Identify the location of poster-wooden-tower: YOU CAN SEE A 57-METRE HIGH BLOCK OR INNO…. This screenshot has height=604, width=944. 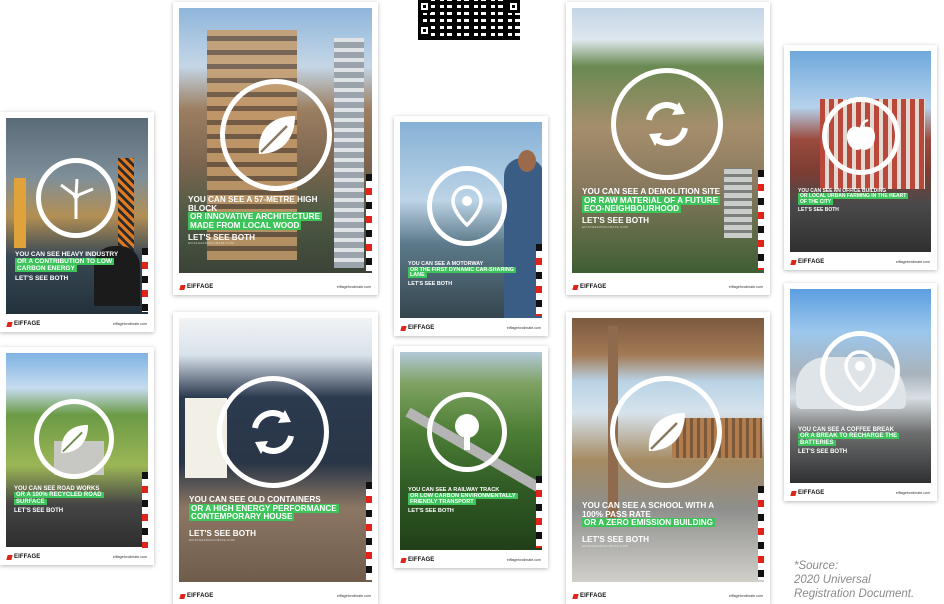
(275, 148).